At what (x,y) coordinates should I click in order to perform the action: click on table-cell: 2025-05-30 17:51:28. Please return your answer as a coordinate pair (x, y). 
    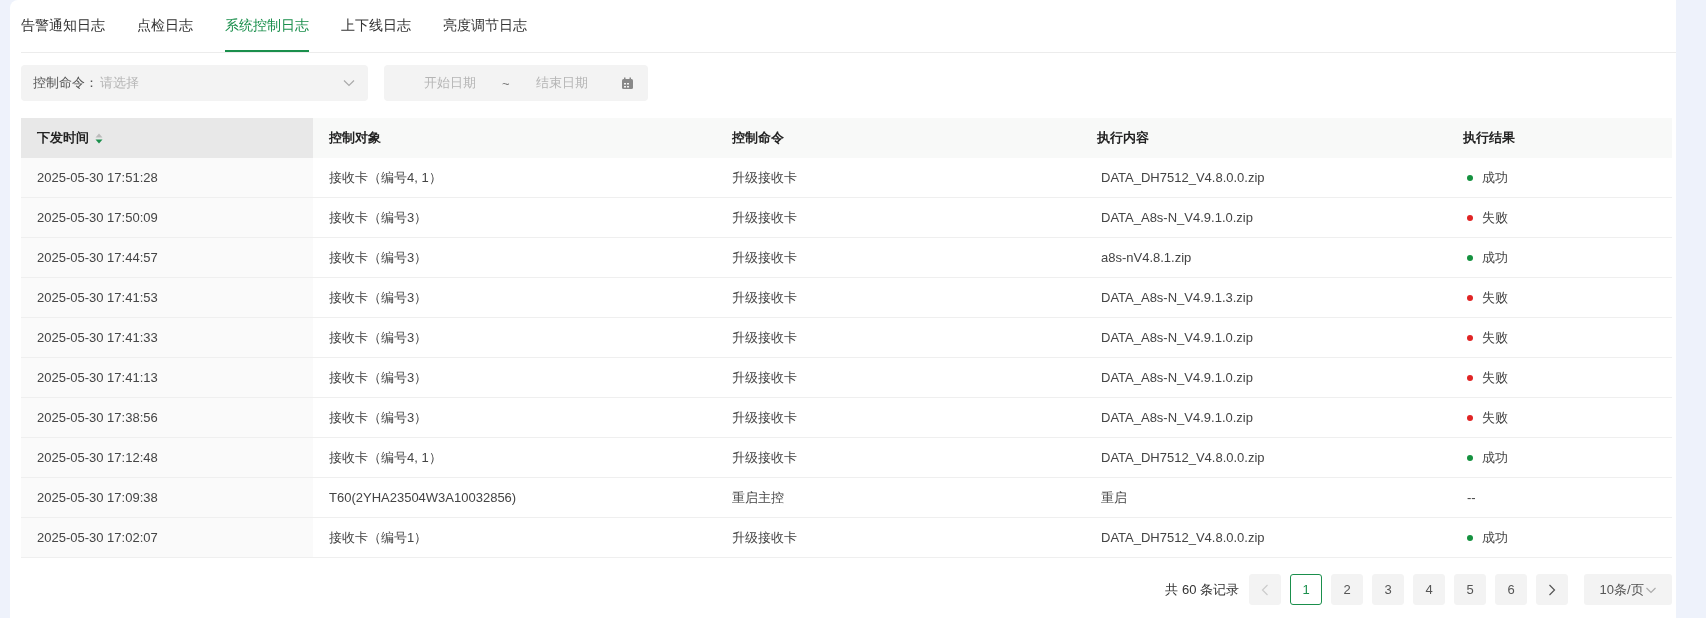
    Looking at the image, I should click on (167, 178).